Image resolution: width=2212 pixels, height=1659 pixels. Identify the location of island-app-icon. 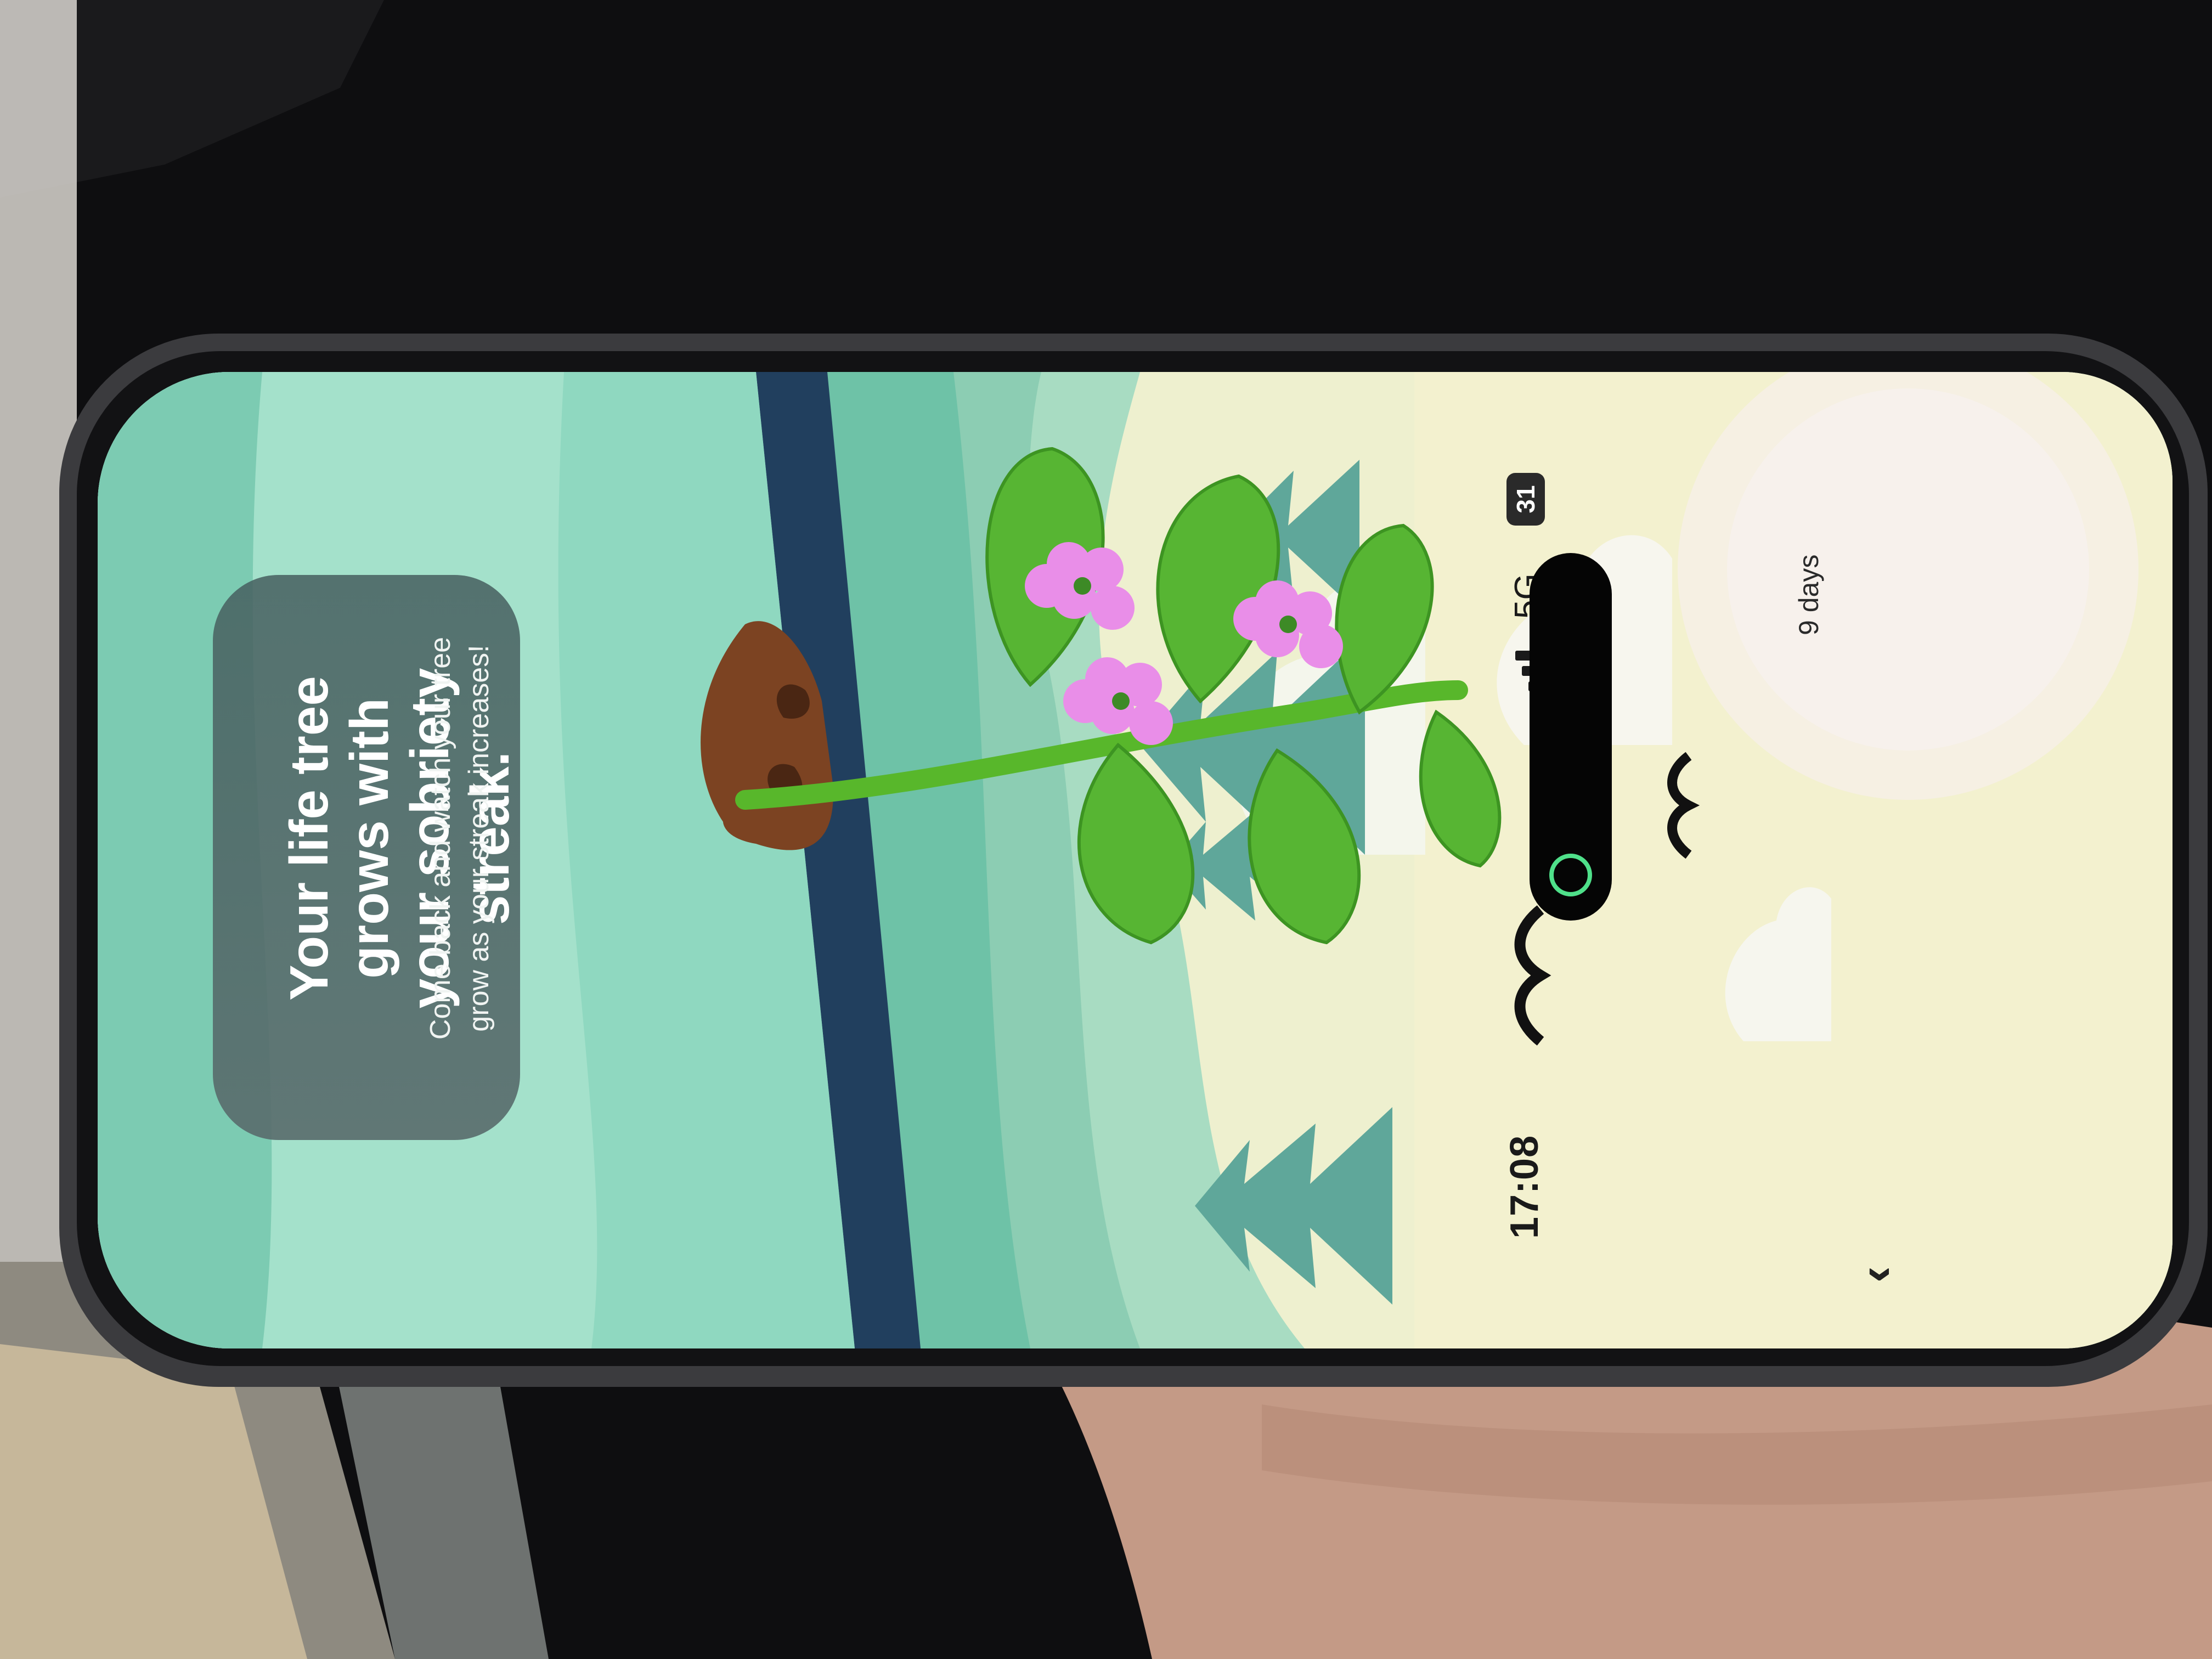
(1571, 875).